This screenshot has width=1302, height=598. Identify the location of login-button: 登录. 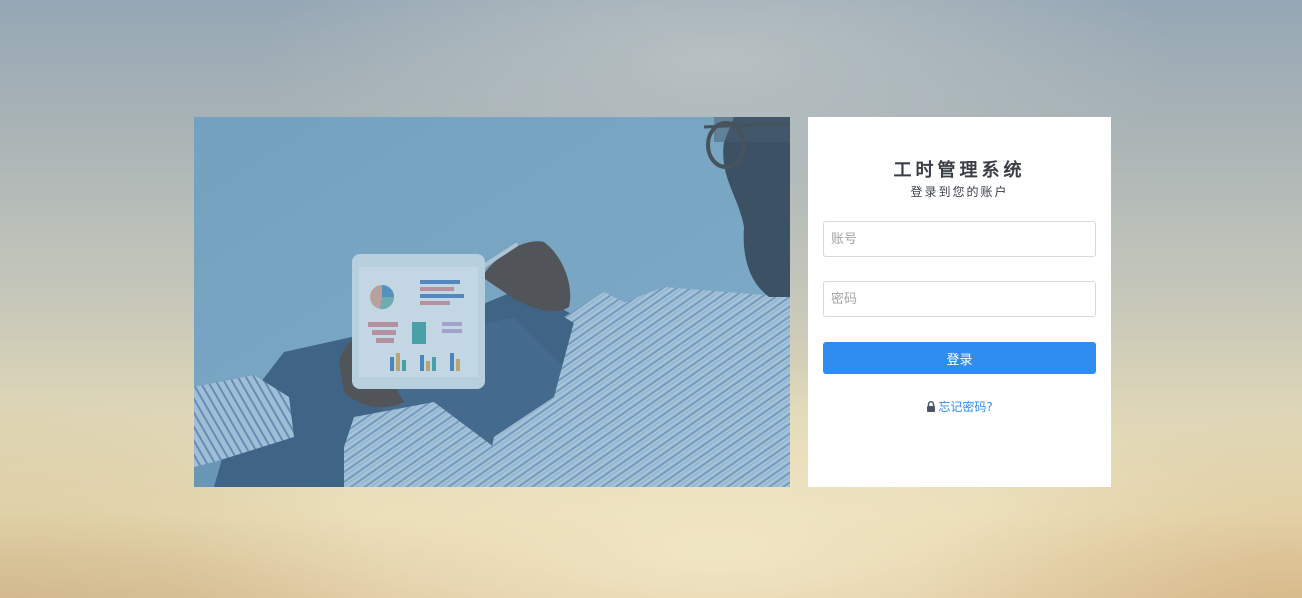
(959, 358).